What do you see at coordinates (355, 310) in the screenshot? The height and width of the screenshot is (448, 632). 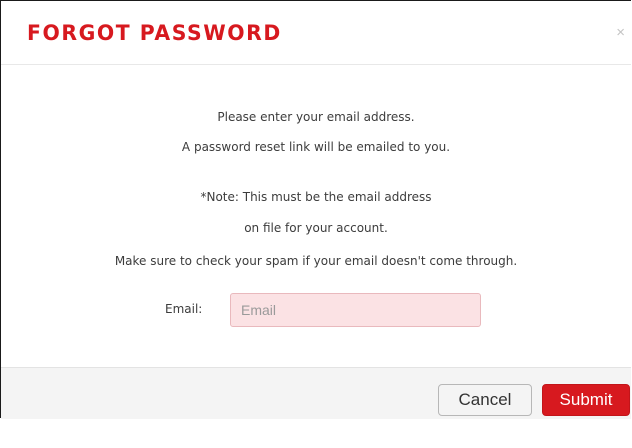 I see `email-input` at bounding box center [355, 310].